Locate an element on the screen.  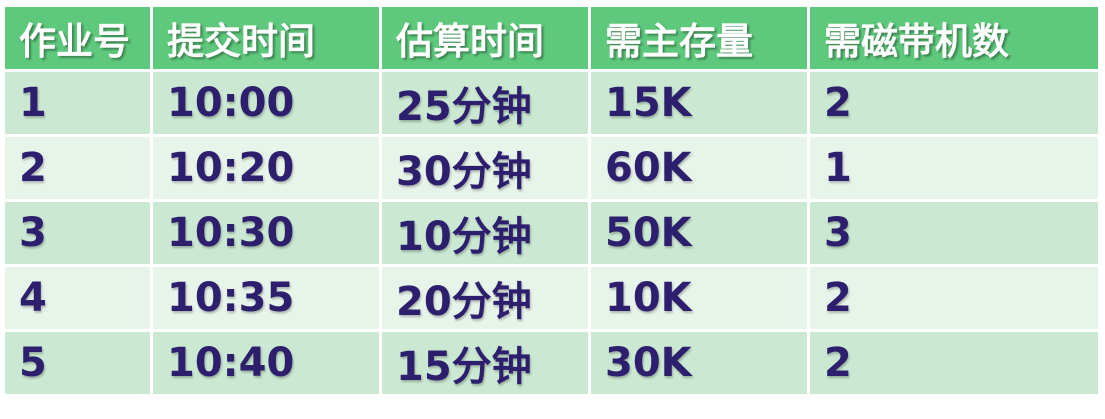
cell-memory-required: 50K is located at coordinates (699, 233).